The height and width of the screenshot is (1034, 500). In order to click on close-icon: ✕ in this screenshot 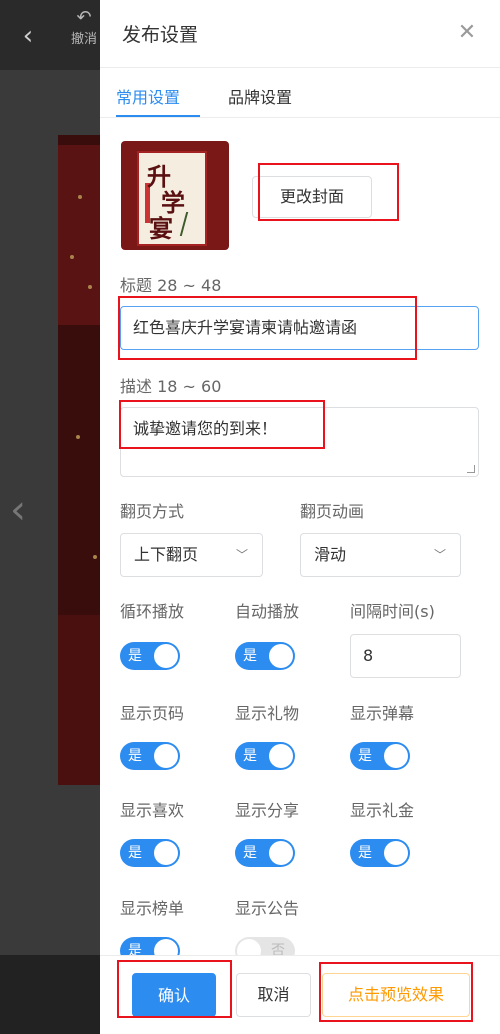, I will do `click(467, 33)`.